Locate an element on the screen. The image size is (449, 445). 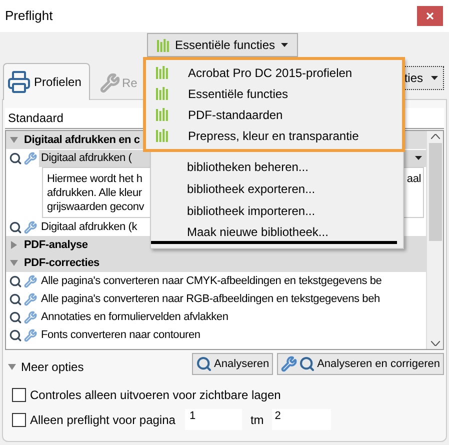
group-label: PDF-correcties is located at coordinates (62, 263).